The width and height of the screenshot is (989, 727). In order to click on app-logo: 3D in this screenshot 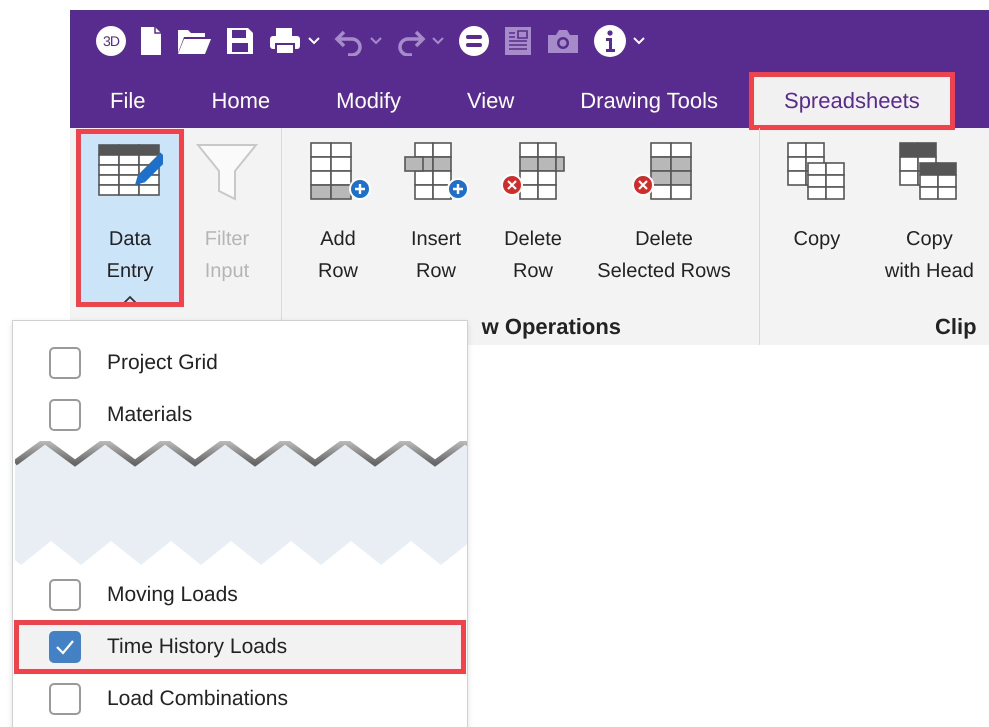, I will do `click(111, 41)`.